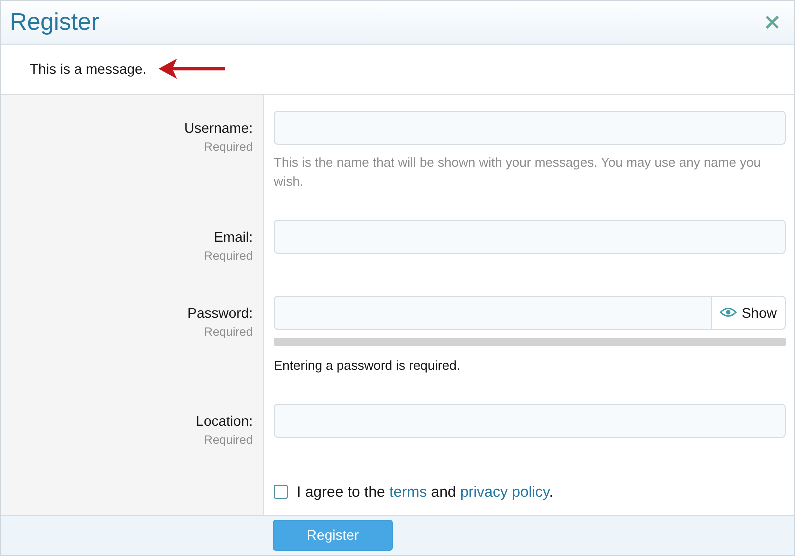  I want to click on dialog-title: Register, so click(55, 22).